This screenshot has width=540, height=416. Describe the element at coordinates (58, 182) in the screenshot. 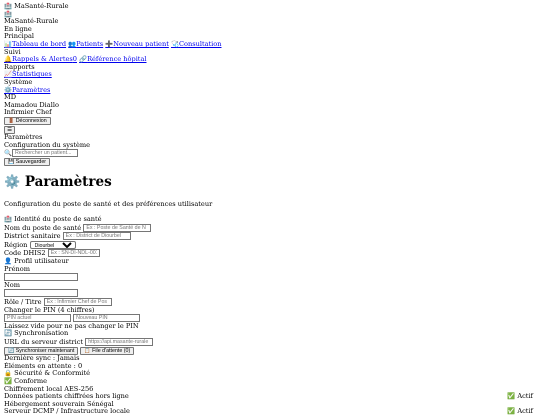

I see `page-title: ⚙️ Paramètres` at that location.